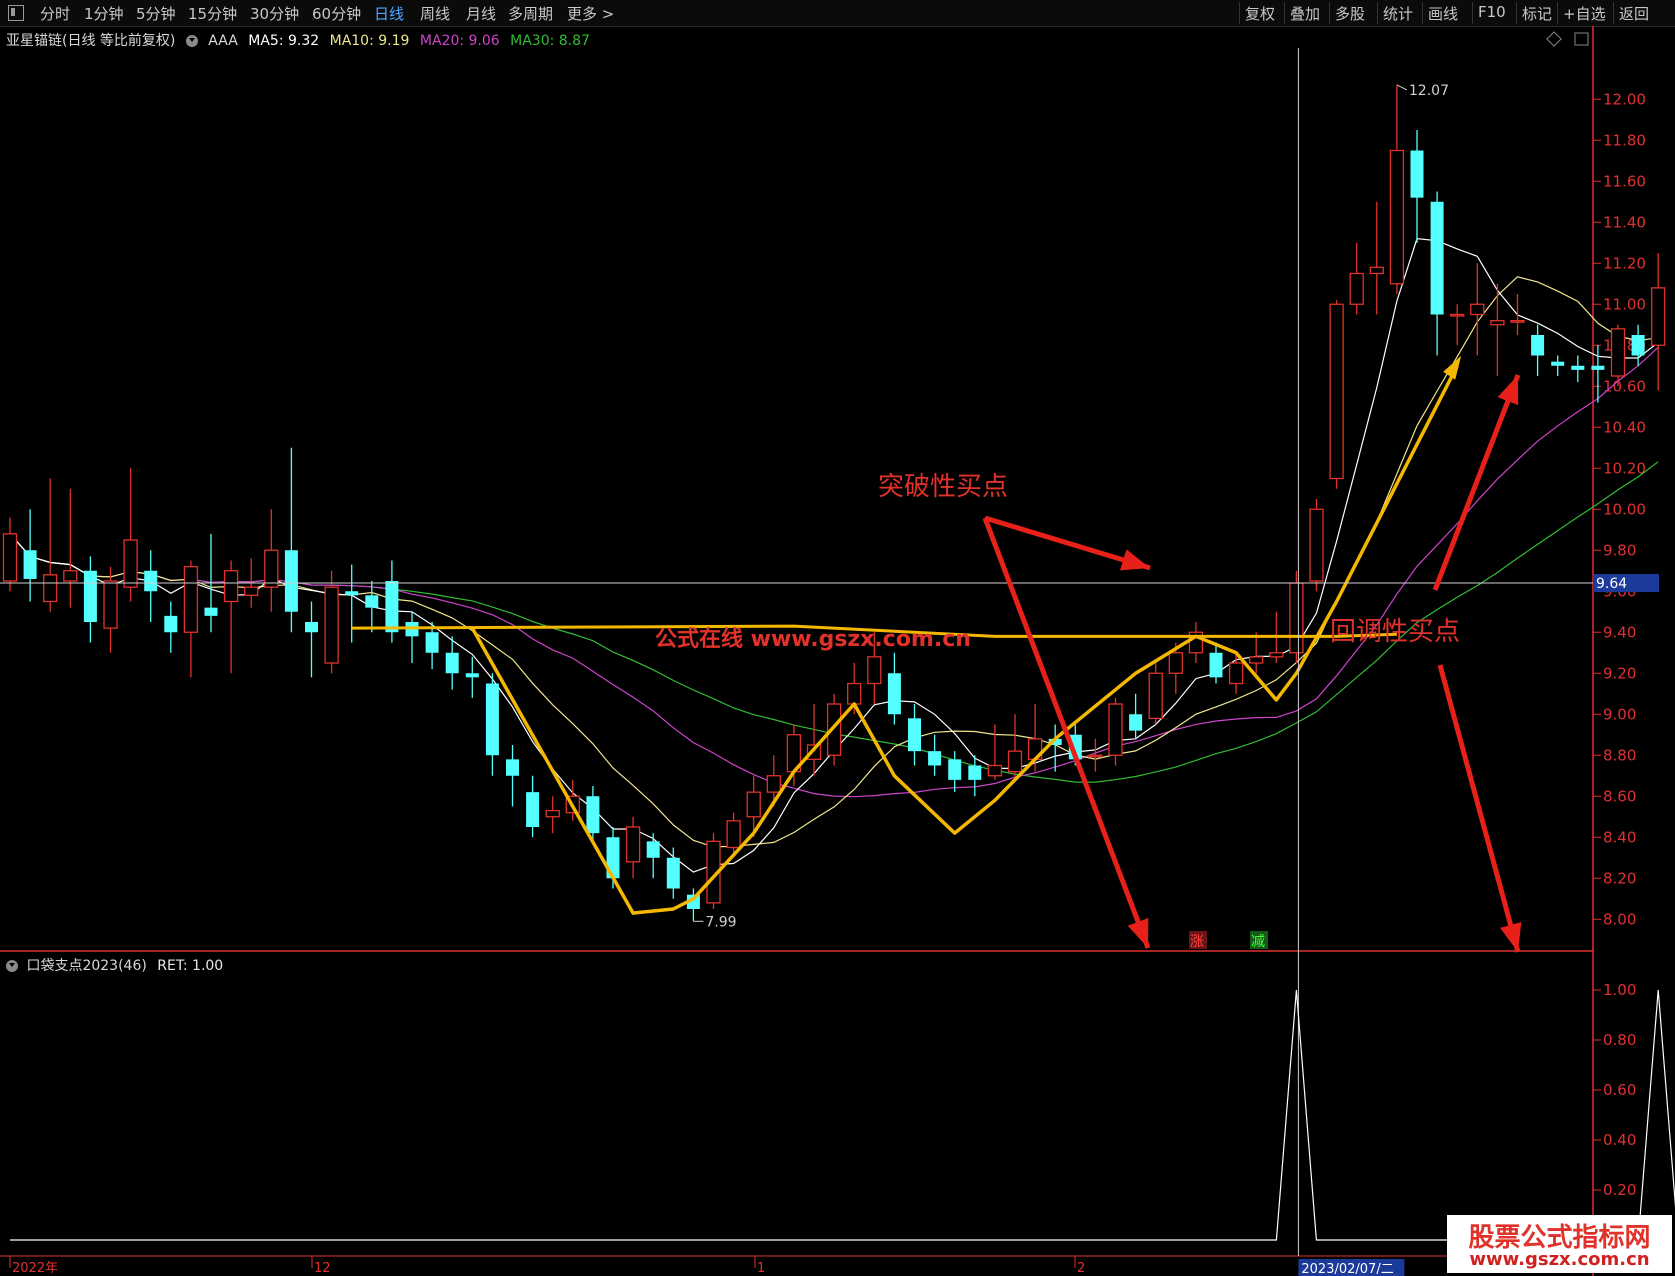 Image resolution: width=1675 pixels, height=1276 pixels. I want to click on dropdown-icon, so click(191, 41).